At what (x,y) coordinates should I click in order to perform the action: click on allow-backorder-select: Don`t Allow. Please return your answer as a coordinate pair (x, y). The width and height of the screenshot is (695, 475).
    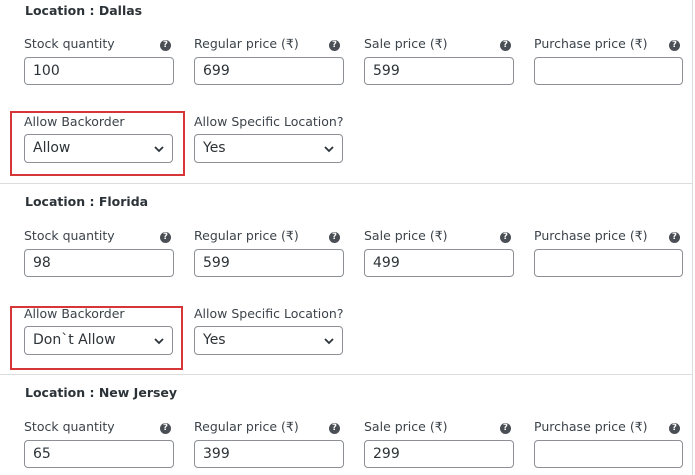
    Looking at the image, I should click on (98, 340).